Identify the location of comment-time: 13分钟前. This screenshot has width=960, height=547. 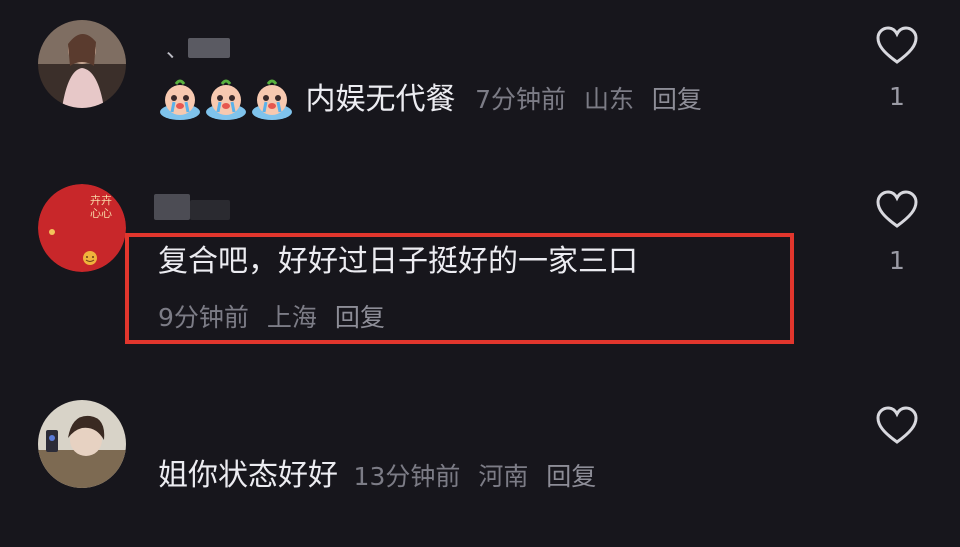
(407, 476).